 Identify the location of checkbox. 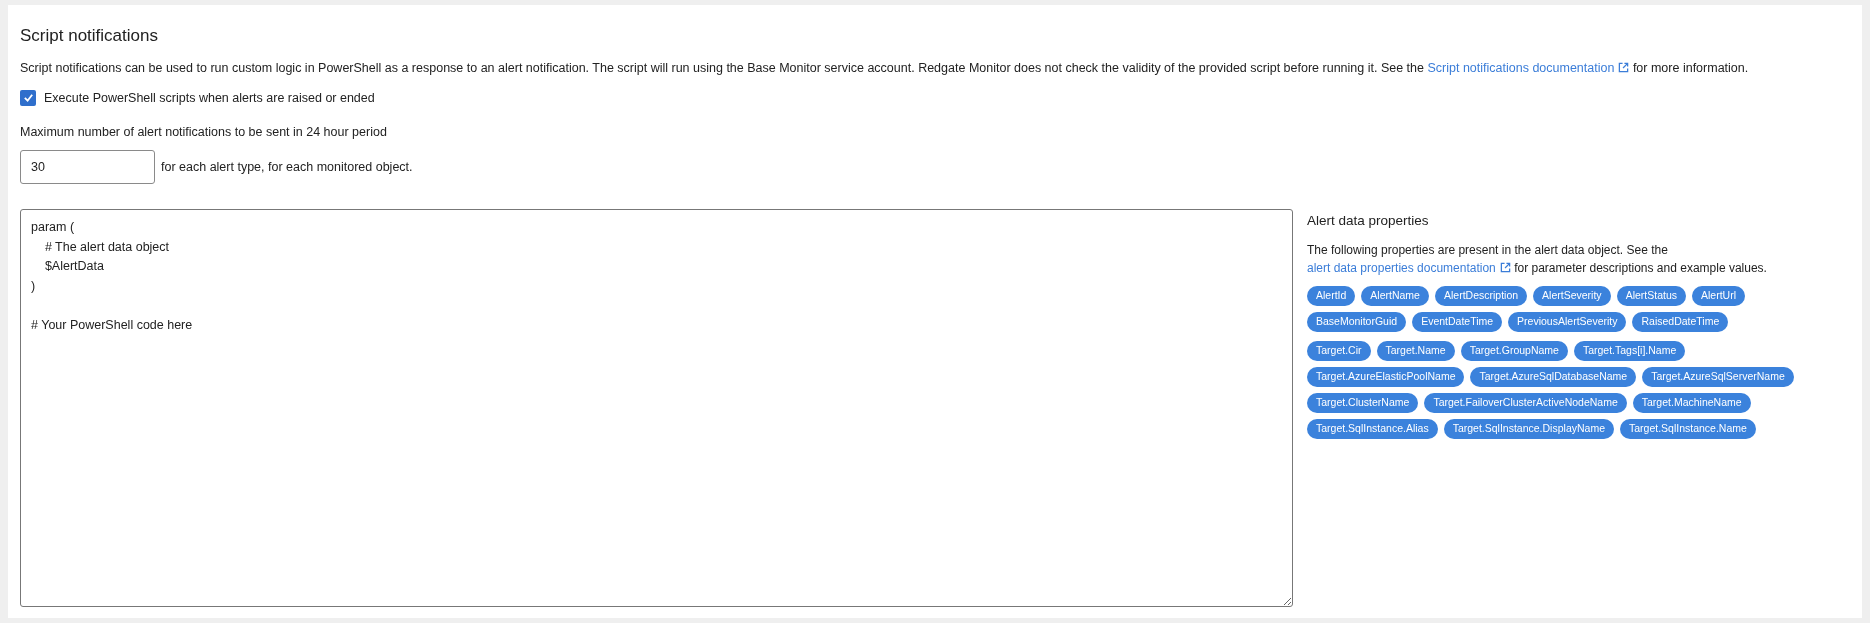
(28, 97).